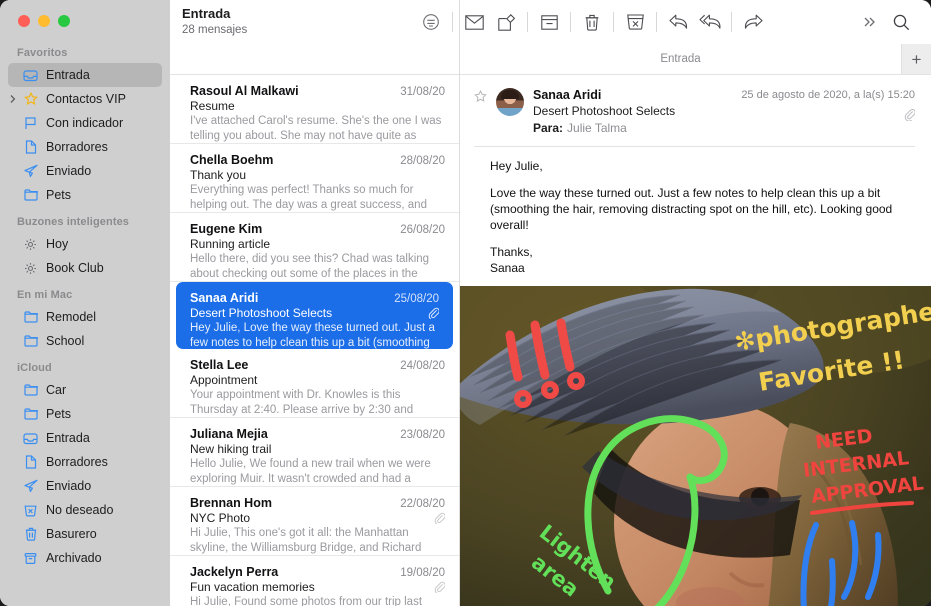  I want to click on minimize-button, so click(44, 21).